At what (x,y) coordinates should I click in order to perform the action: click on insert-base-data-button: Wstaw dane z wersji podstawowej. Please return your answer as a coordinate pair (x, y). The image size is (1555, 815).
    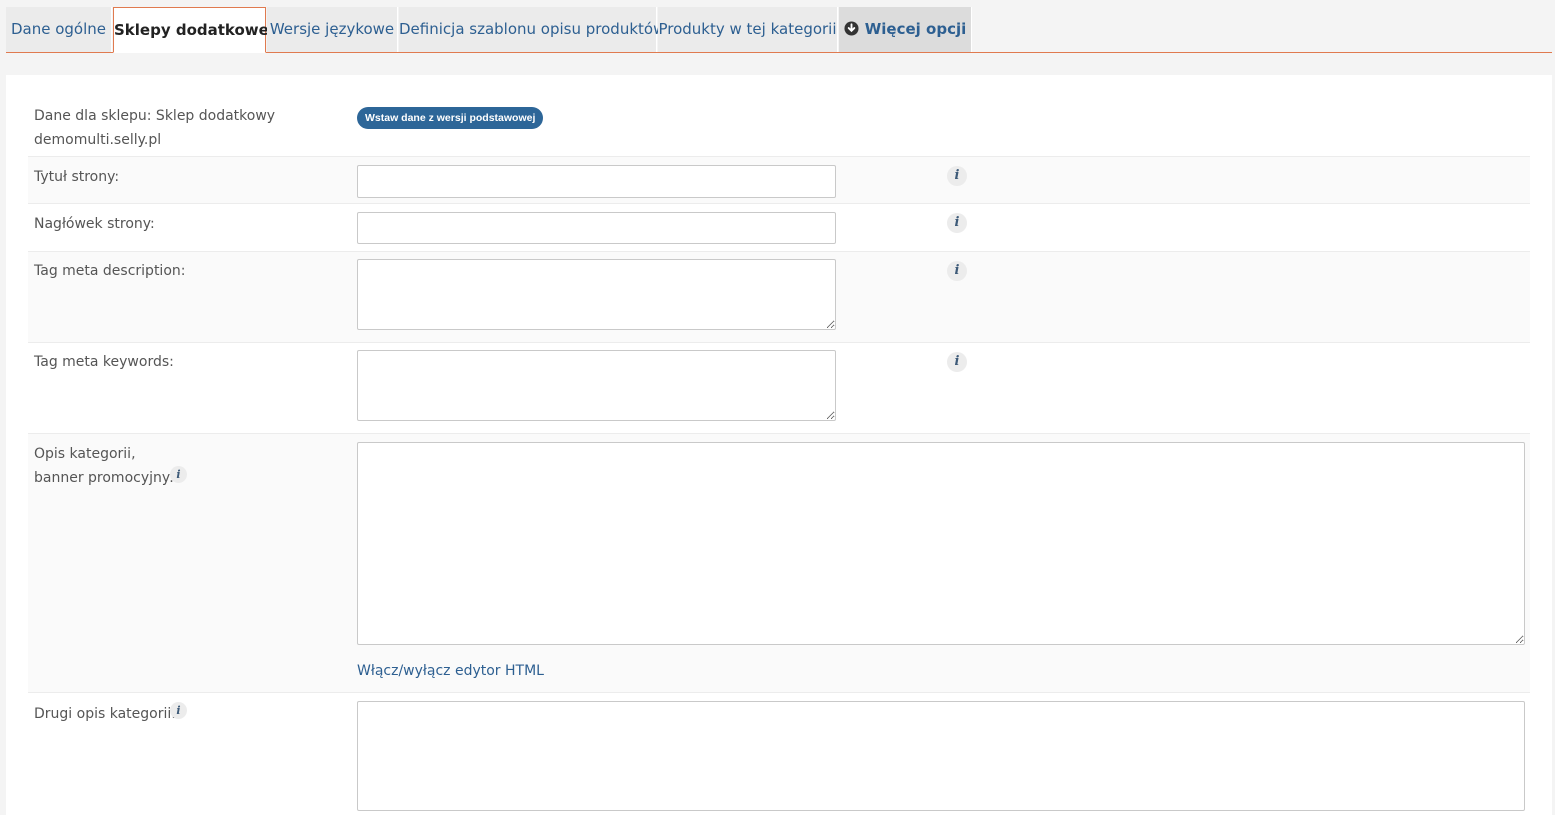
    Looking at the image, I should click on (450, 118).